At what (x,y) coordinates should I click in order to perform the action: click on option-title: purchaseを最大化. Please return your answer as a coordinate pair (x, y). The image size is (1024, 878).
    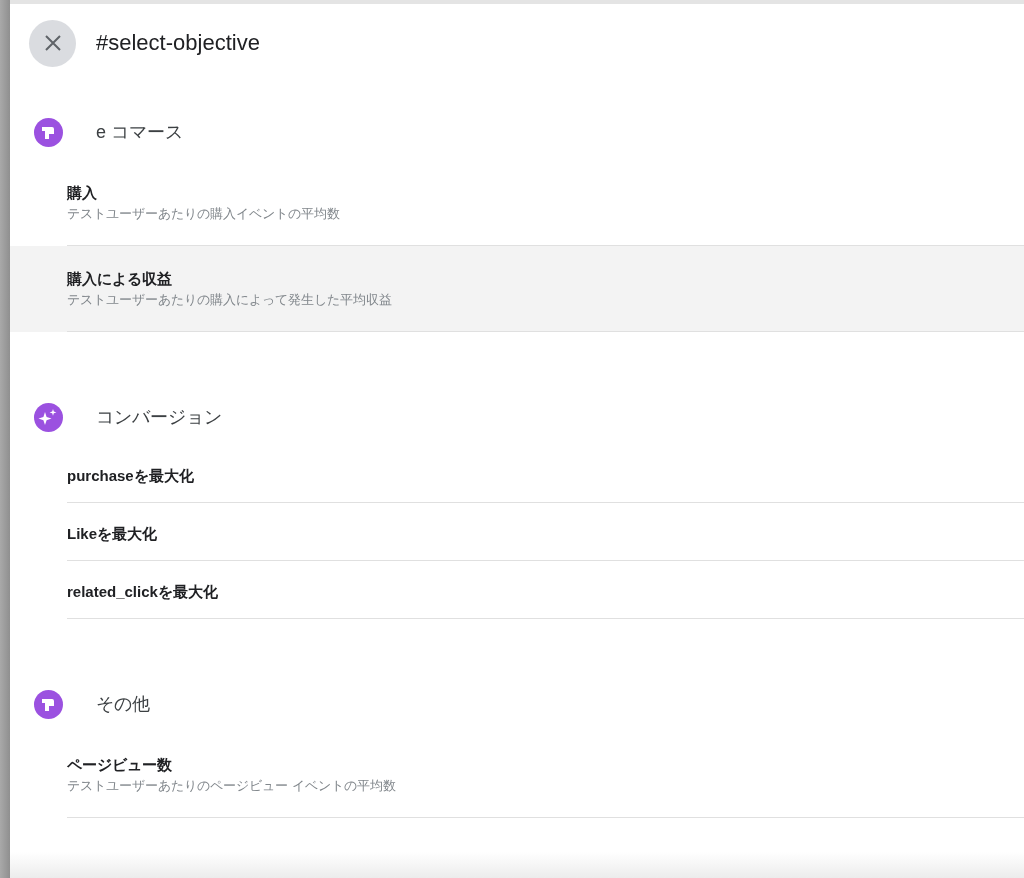
    Looking at the image, I should click on (130, 476).